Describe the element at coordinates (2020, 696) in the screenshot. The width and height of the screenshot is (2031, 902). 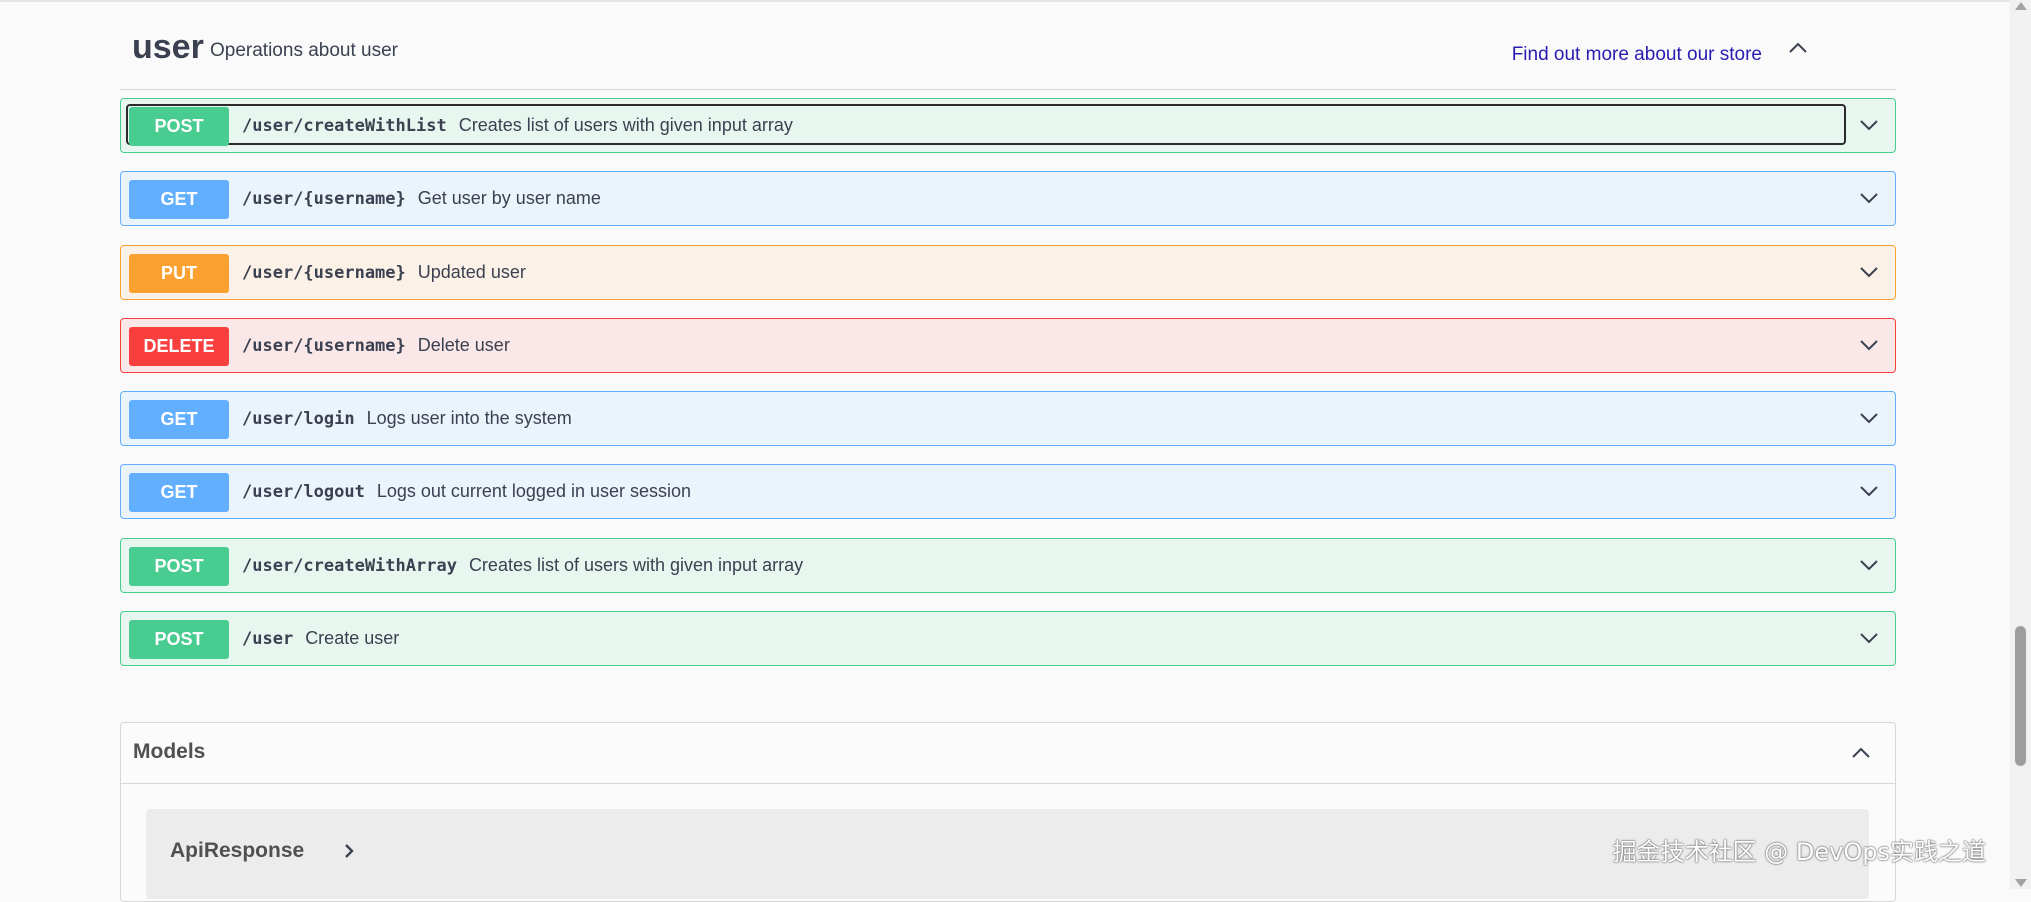
I see `scrollbar-thumb` at that location.